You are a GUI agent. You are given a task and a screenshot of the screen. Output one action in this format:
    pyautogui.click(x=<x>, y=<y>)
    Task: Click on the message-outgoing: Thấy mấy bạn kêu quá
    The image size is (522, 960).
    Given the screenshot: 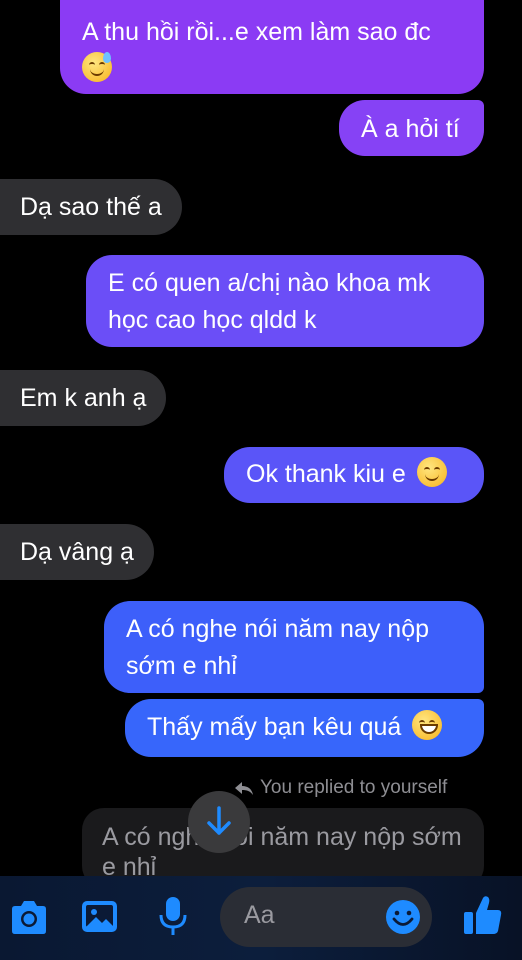 What is the action you would take?
    pyautogui.click(x=304, y=728)
    